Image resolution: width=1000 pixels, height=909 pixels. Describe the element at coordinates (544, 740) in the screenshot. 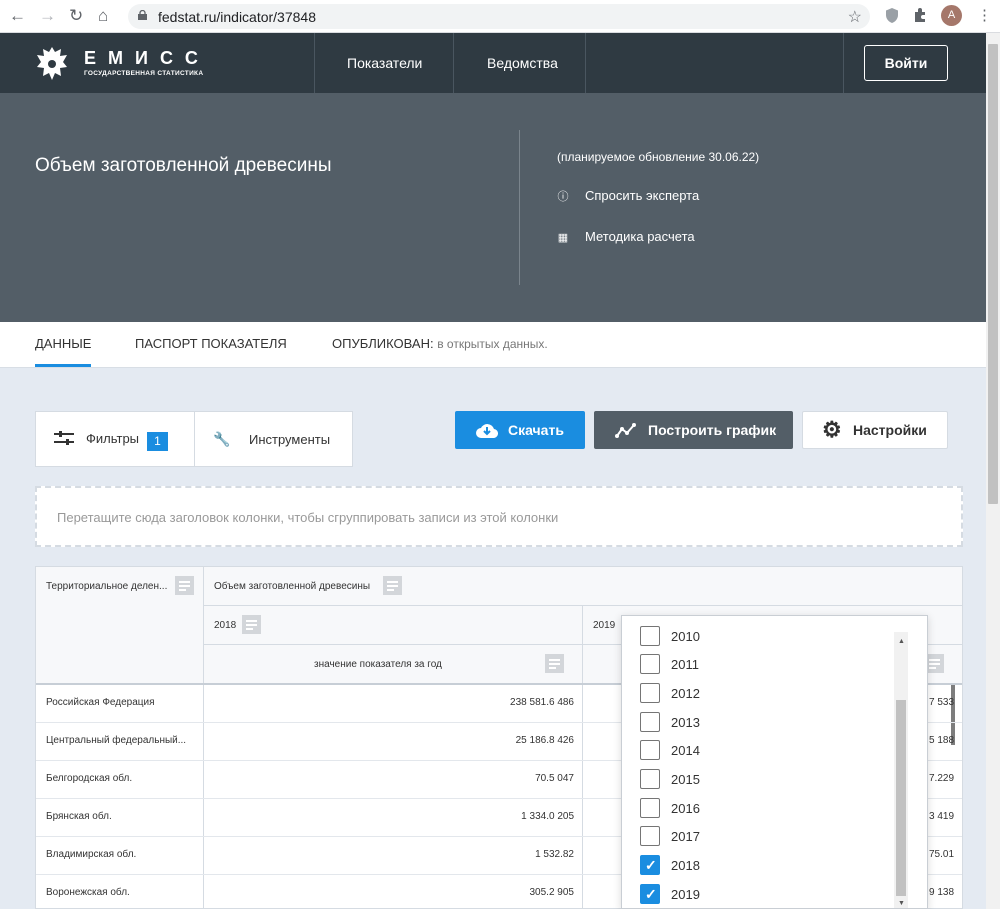

I see `row-value-2018: 25 186.8 426` at that location.